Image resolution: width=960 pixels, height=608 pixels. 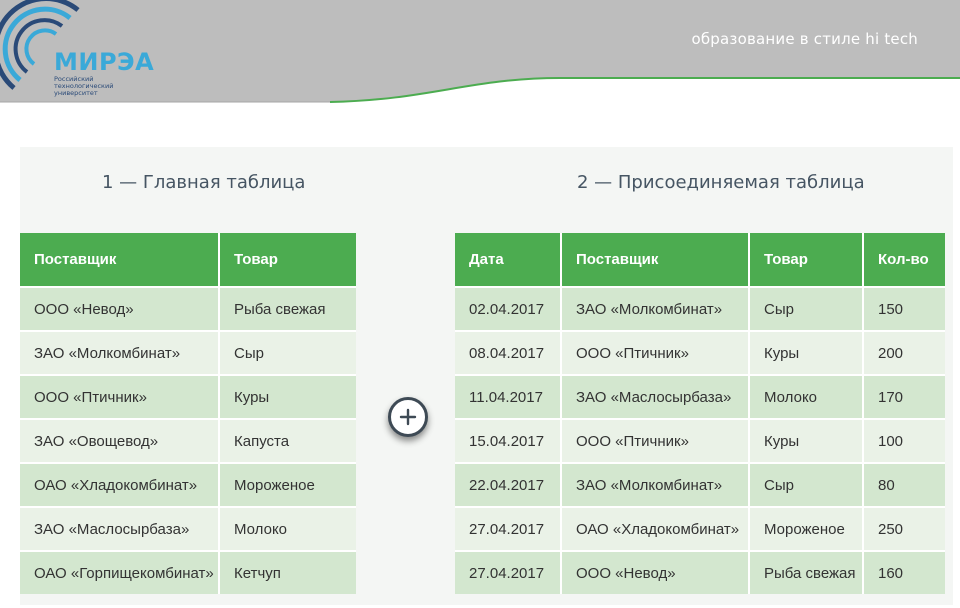 I want to click on table-row: ООО «Невод» Рыба свежая, so click(x=188, y=308).